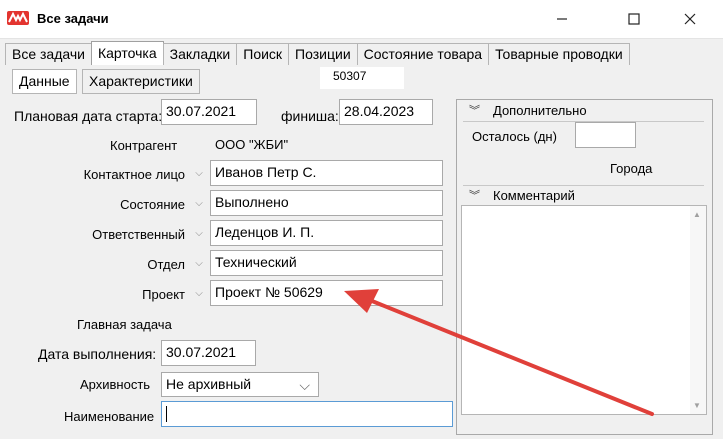 This screenshot has width=723, height=439. What do you see at coordinates (44, 81) in the screenshot?
I see `subtab-data: Данные` at bounding box center [44, 81].